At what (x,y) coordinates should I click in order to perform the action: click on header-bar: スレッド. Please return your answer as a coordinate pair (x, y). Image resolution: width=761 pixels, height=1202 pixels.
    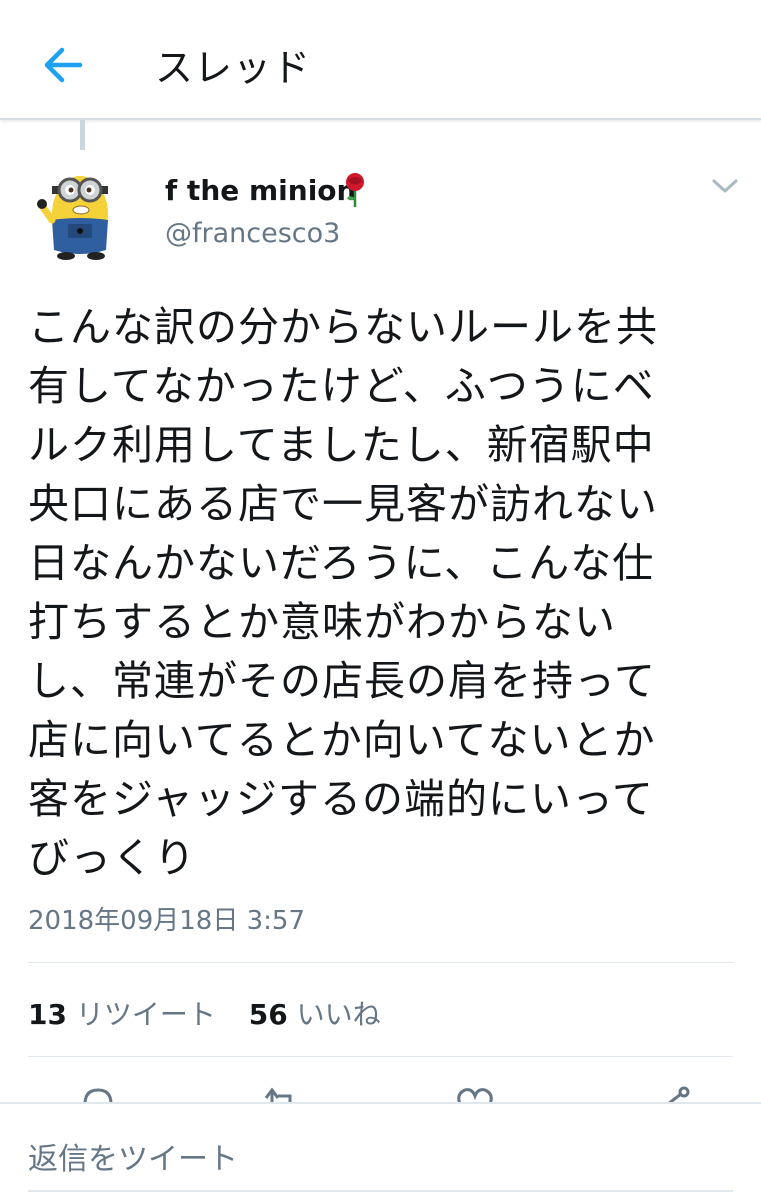
    Looking at the image, I should click on (380, 60).